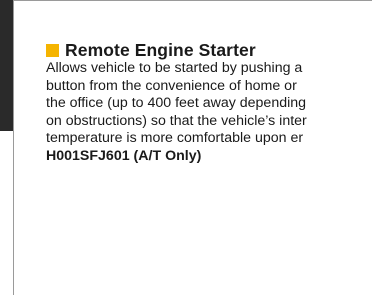 Image resolution: width=372 pixels, height=295 pixels. What do you see at coordinates (13, 147) in the screenshot?
I see `left-frame-line` at bounding box center [13, 147].